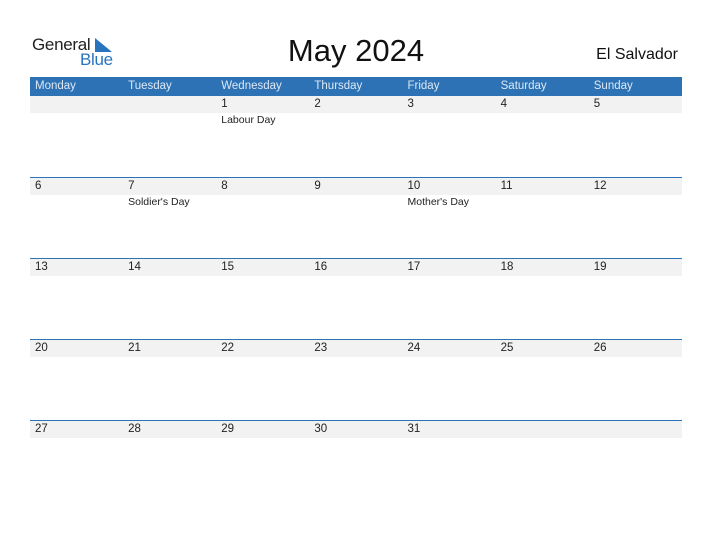  Describe the element at coordinates (321, 429) in the screenshot. I see `day-number: 30` at that location.